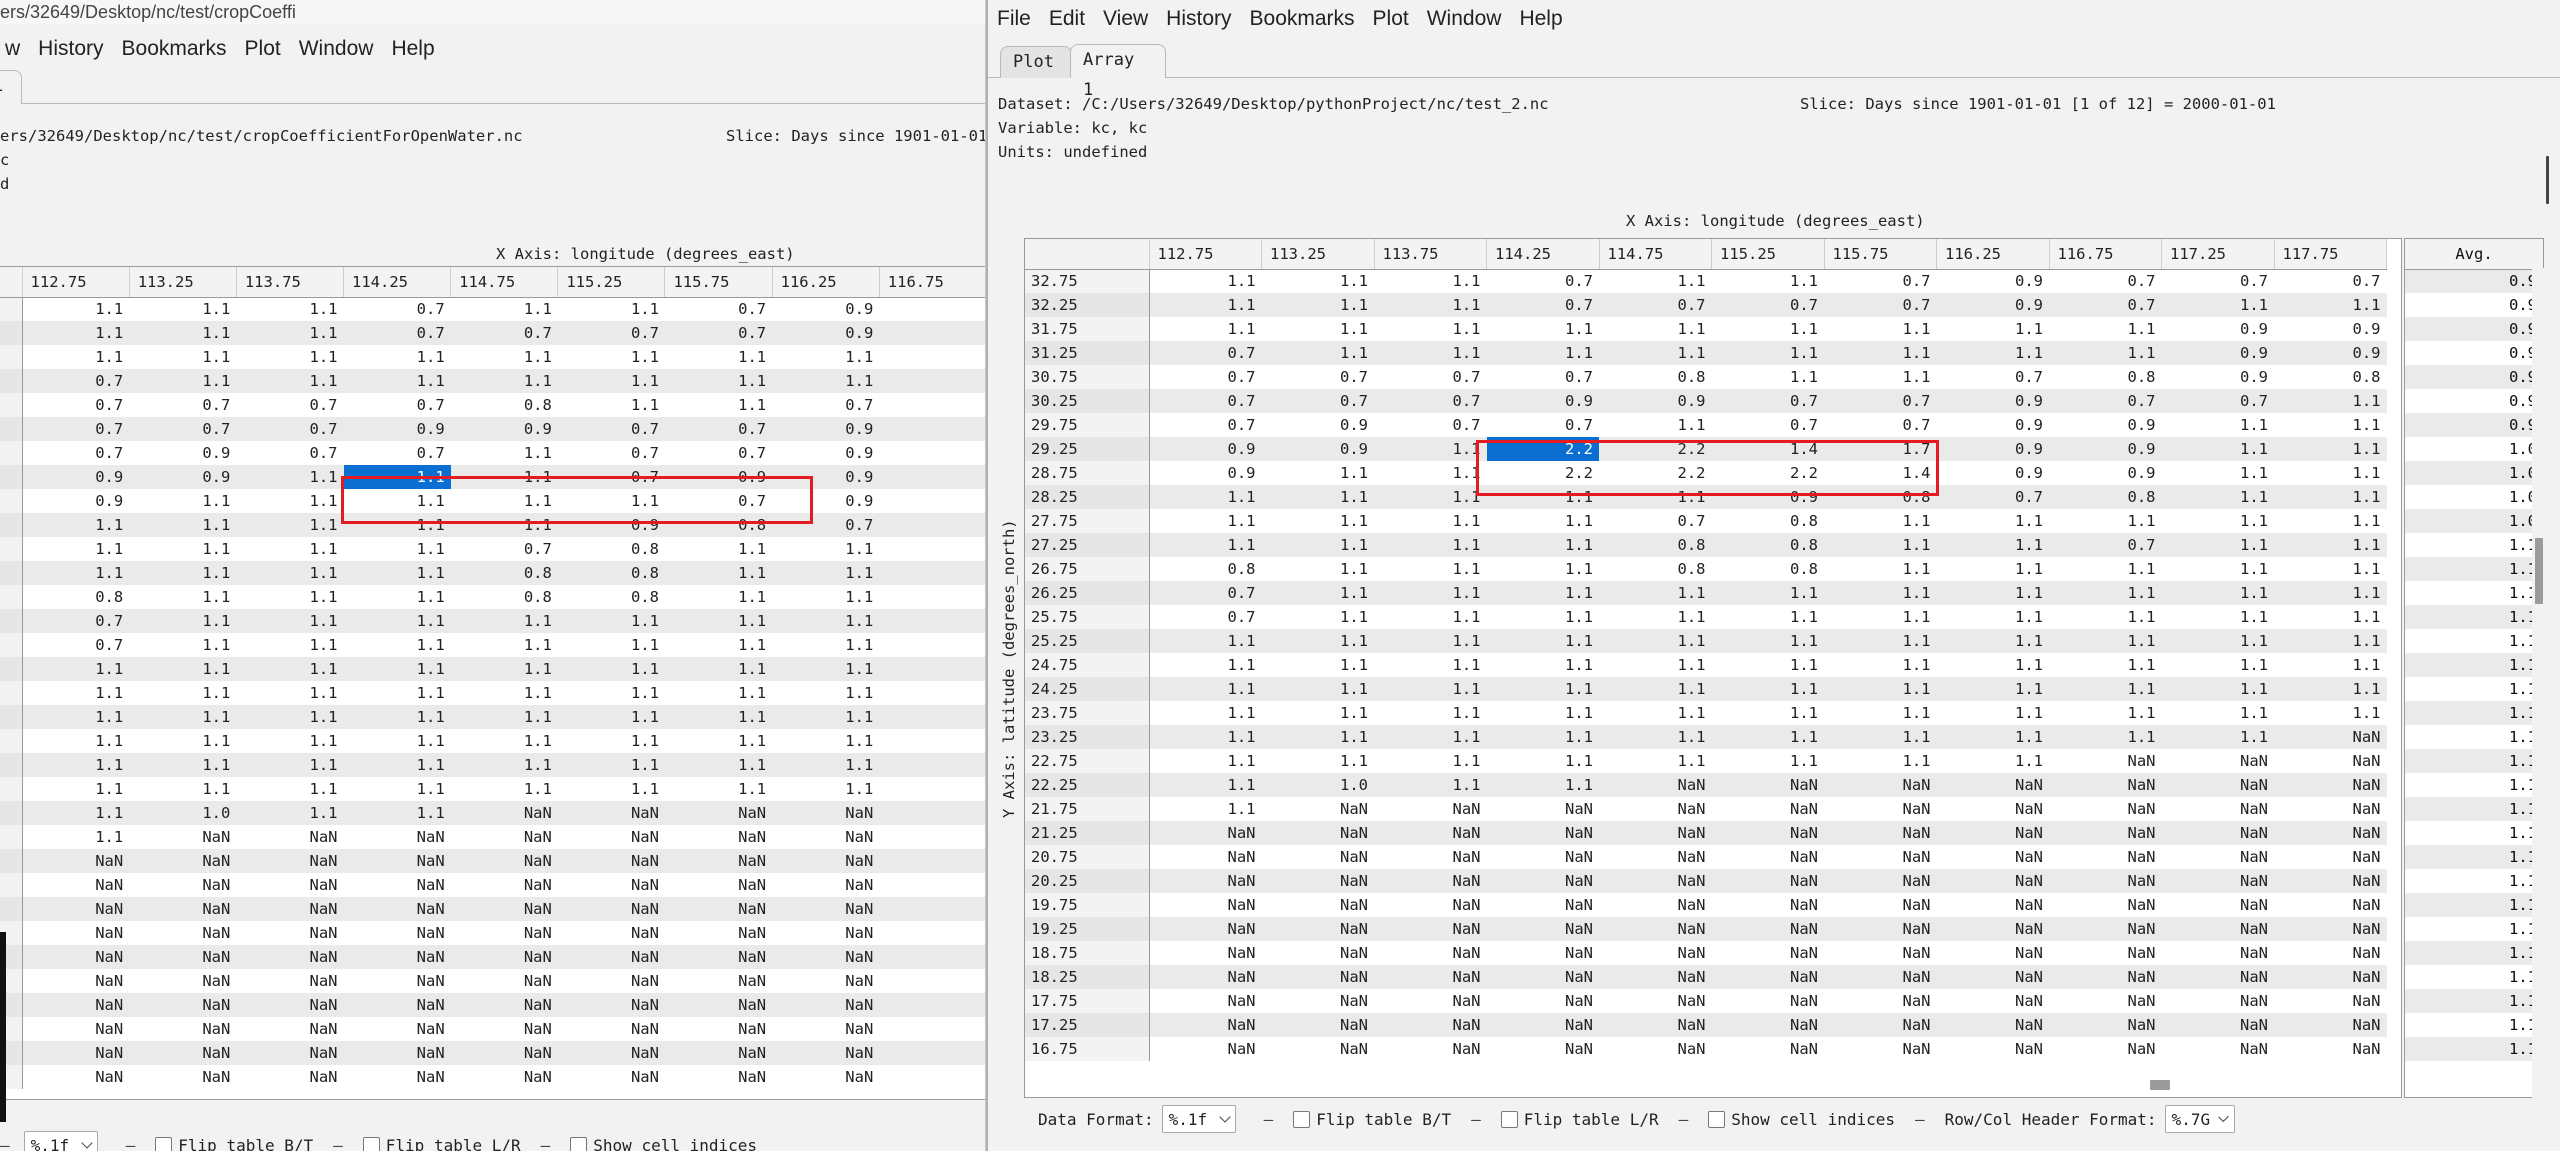 The image size is (2560, 1151). Describe the element at coordinates (1087, 401) in the screenshot. I see `row-header: 30.25` at that location.